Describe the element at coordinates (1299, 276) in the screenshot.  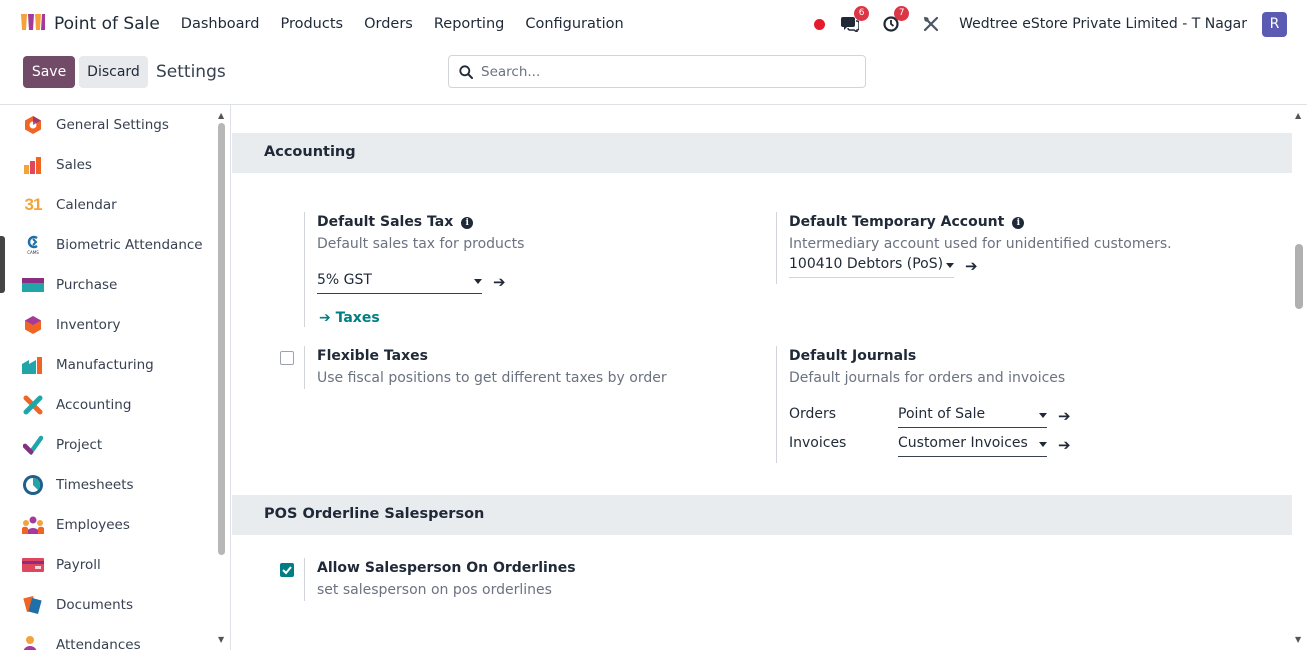
I see `content-scrollbar` at that location.